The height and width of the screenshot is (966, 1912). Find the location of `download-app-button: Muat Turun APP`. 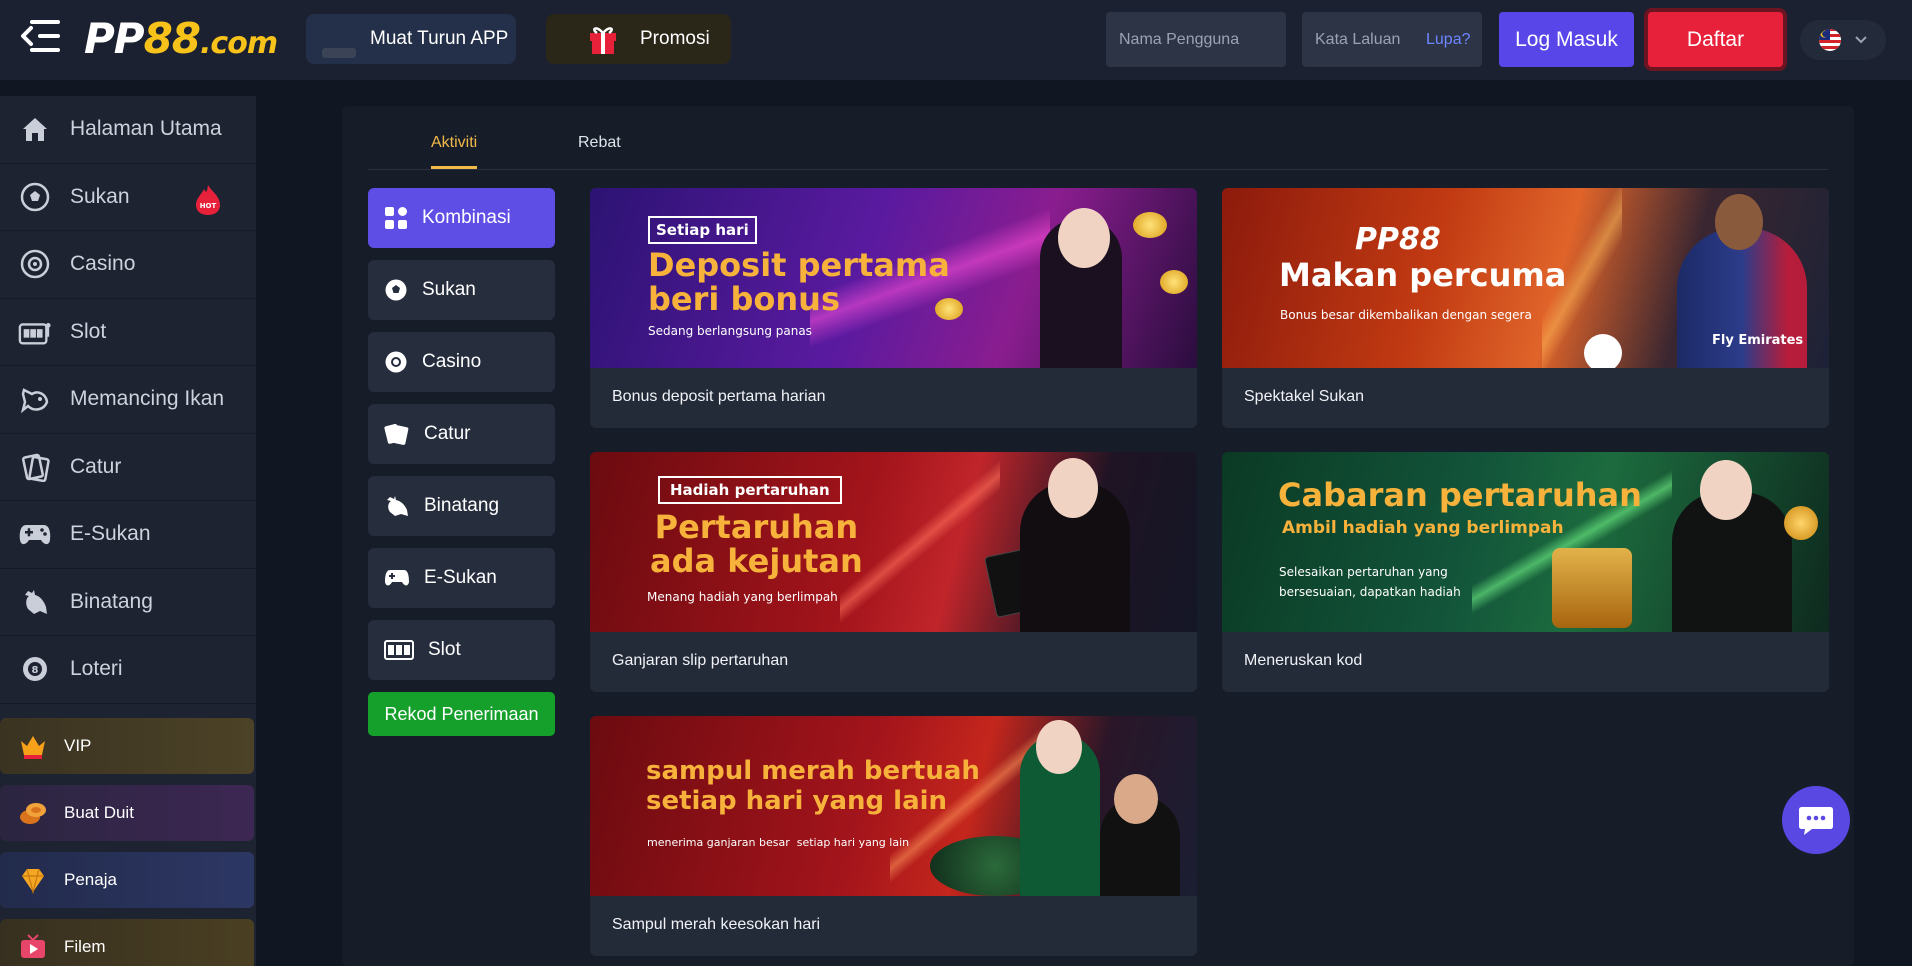

download-app-button: Muat Turun APP is located at coordinates (411, 39).